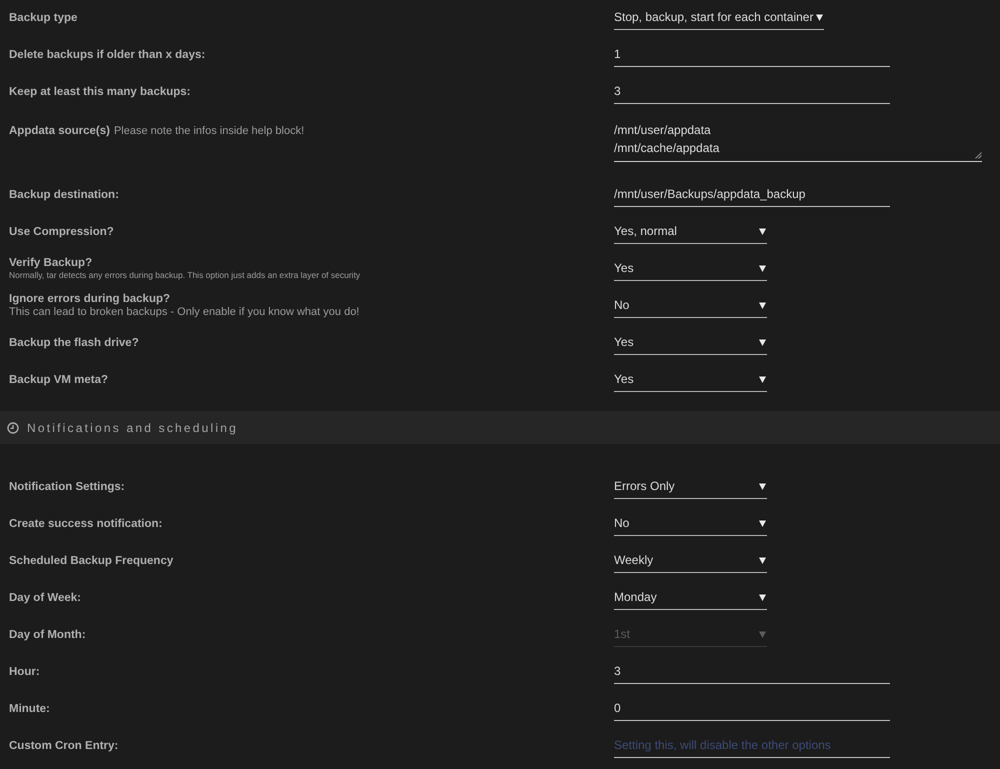 The image size is (1000, 769). I want to click on input-field: 1, so click(752, 55).